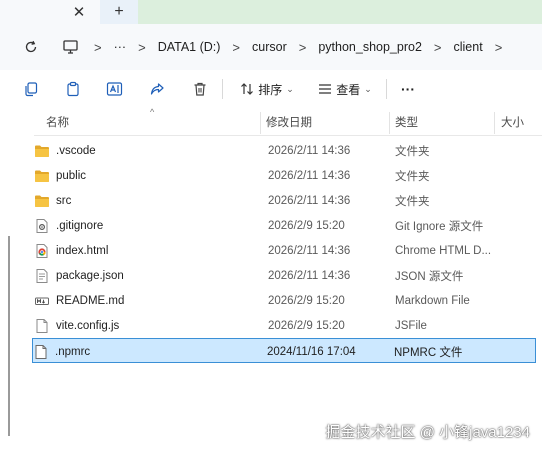  I want to click on file-row: package.json 2026/2/11 14:36 JSON 源文件, so click(285, 275).